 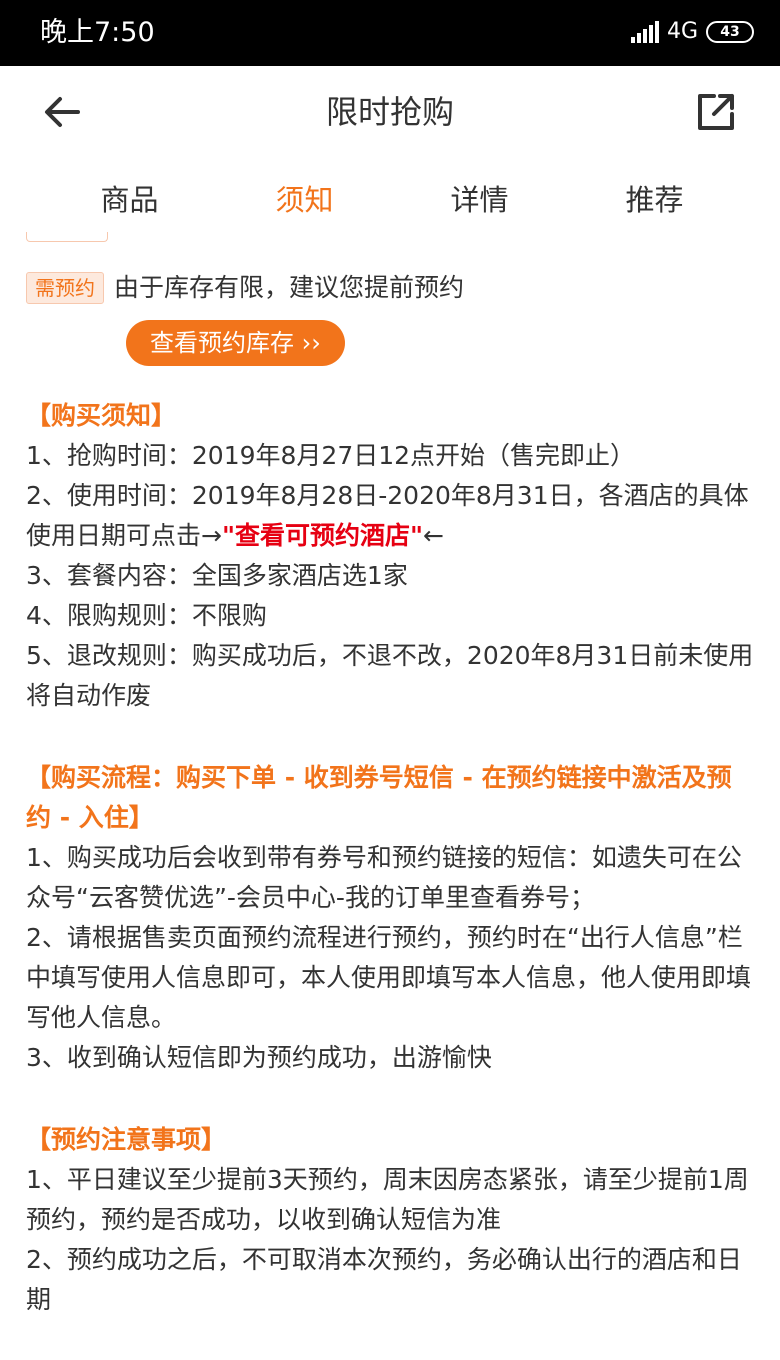 I want to click on battery-icon: 43, so click(x=730, y=32).